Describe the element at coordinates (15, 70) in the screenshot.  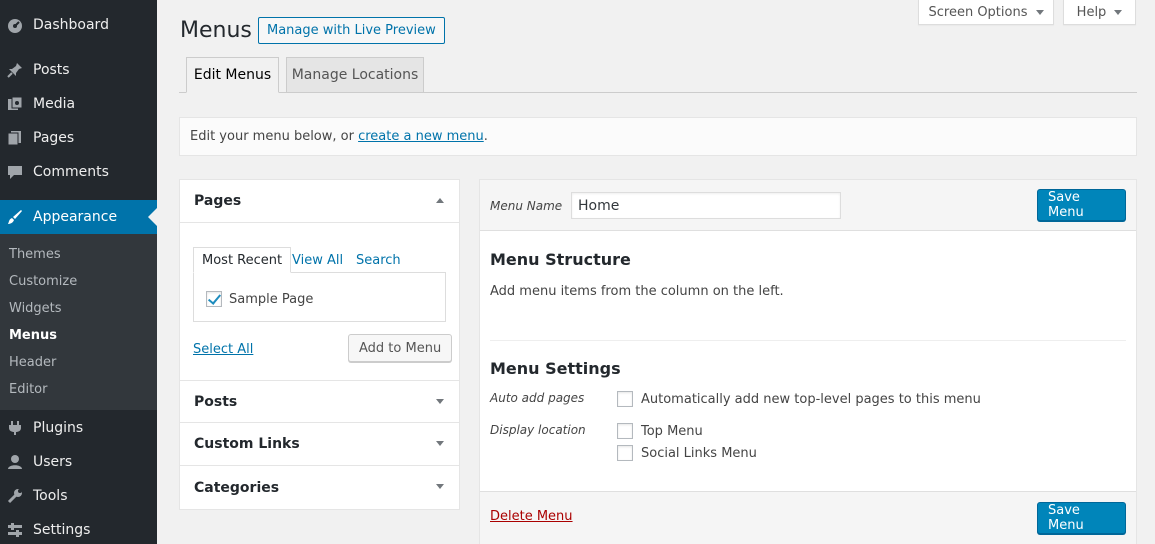
I see `pin-icon` at that location.